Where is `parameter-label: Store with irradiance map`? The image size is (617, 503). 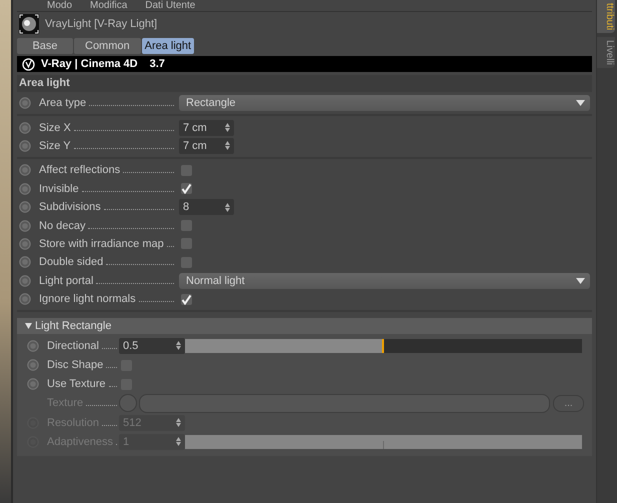 parameter-label: Store with irradiance map is located at coordinates (101, 244).